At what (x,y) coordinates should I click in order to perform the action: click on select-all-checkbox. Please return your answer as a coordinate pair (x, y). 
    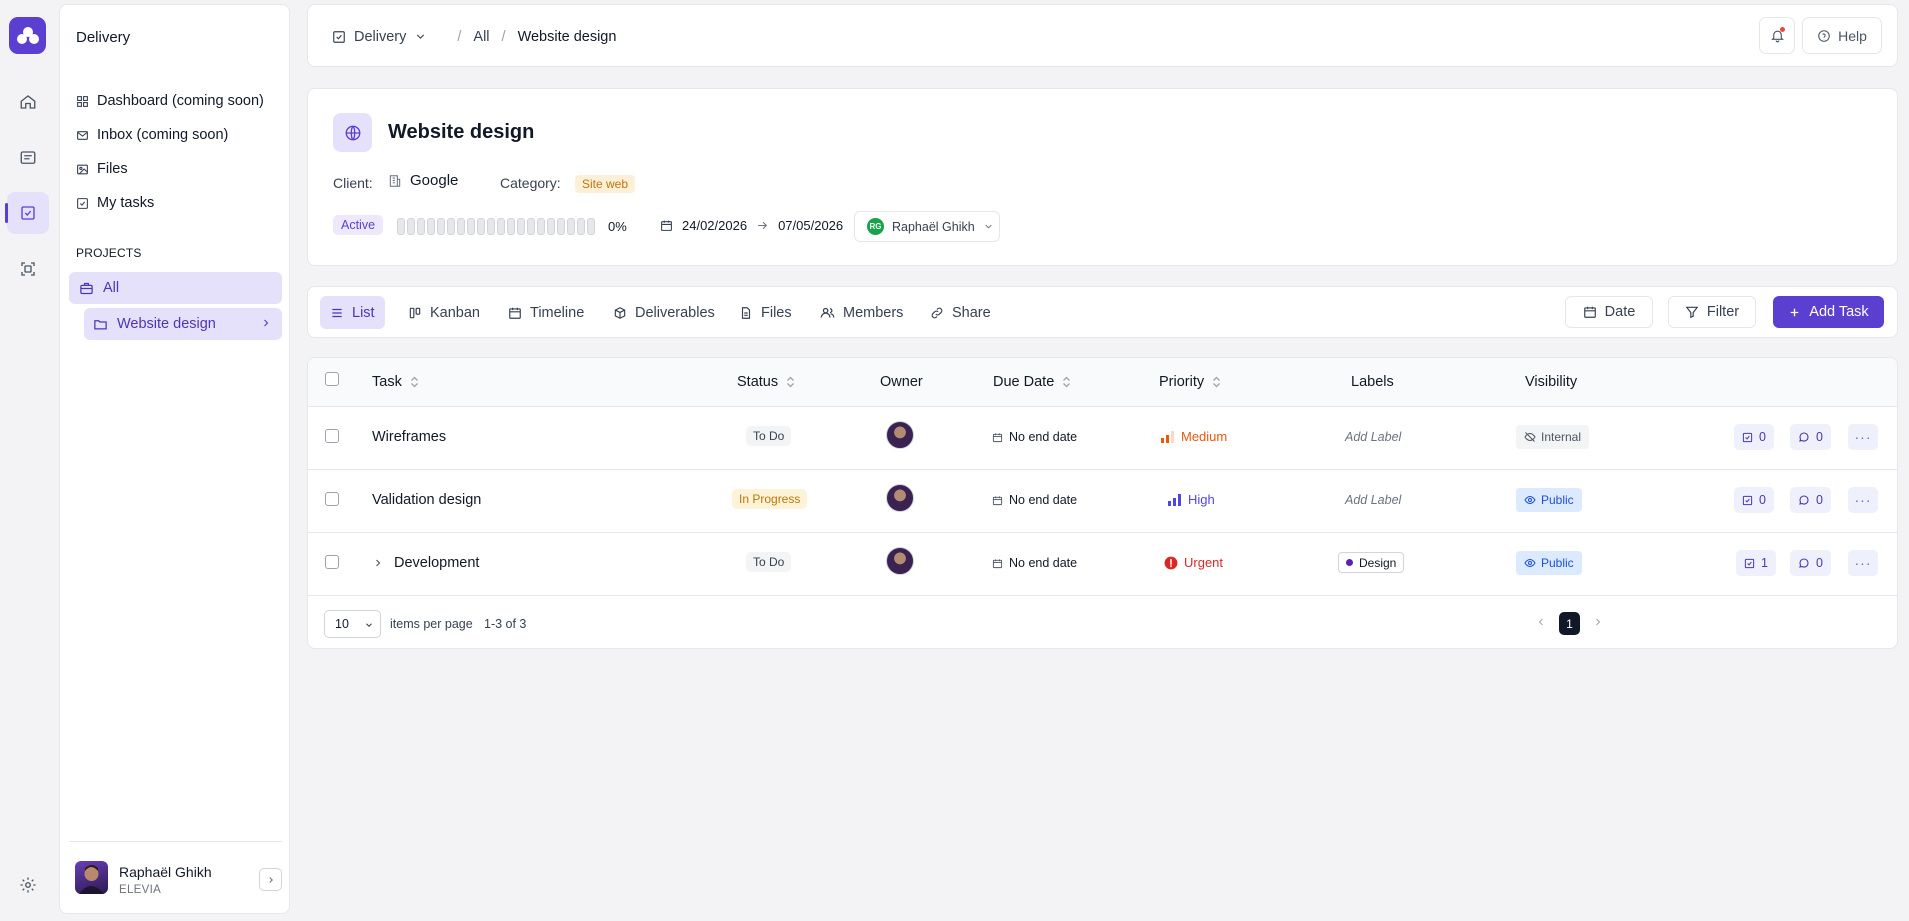
    Looking at the image, I should click on (332, 379).